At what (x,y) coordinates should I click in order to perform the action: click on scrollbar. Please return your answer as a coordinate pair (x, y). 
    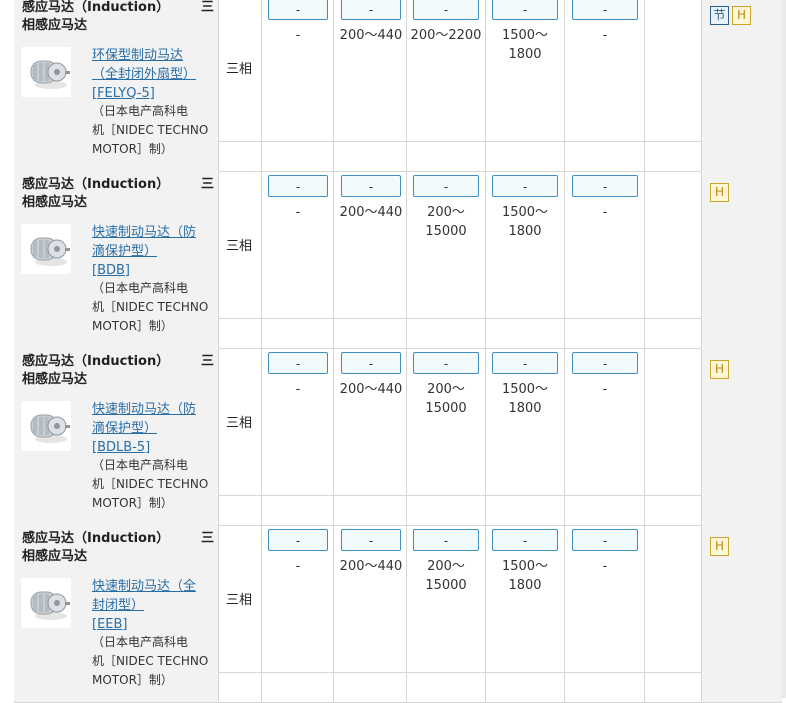
    Looking at the image, I should click on (783, 349).